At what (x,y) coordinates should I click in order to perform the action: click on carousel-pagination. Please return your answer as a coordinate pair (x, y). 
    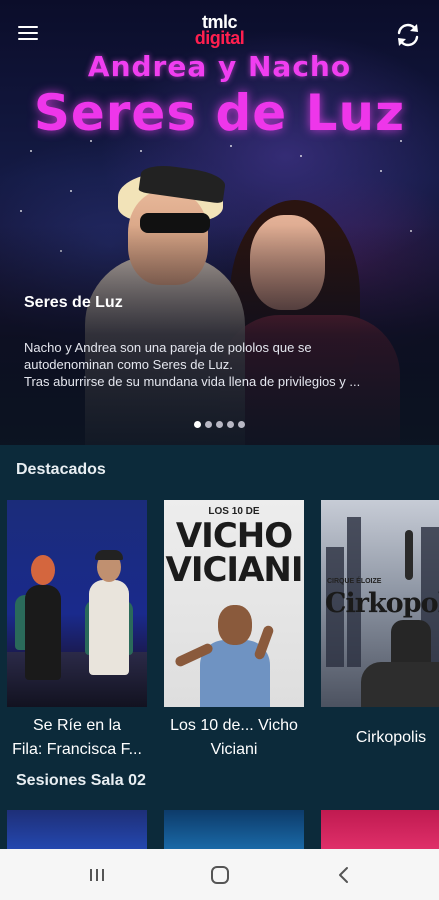
    Looking at the image, I should click on (219, 424).